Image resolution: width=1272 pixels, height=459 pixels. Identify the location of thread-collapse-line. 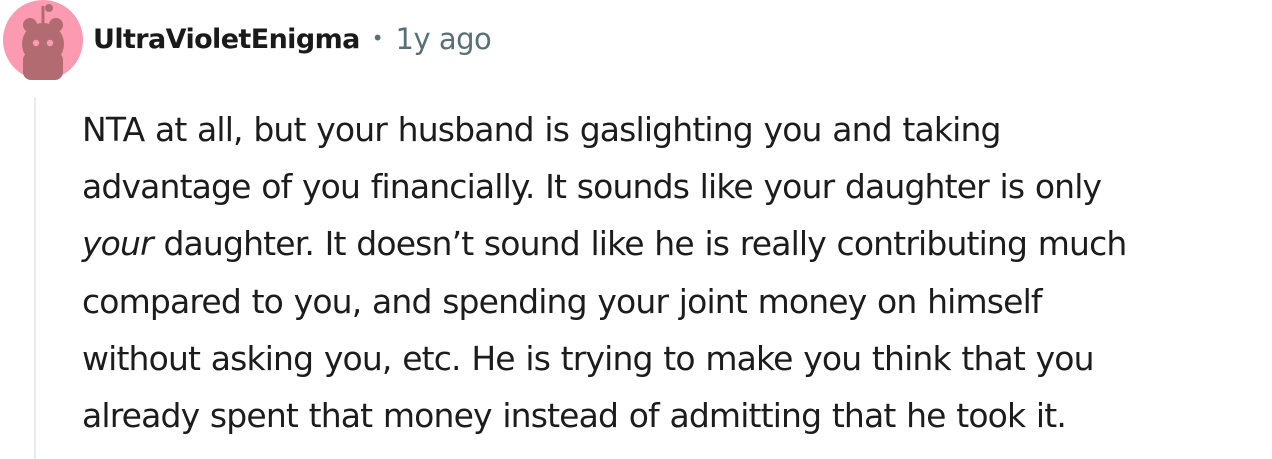
(35, 278).